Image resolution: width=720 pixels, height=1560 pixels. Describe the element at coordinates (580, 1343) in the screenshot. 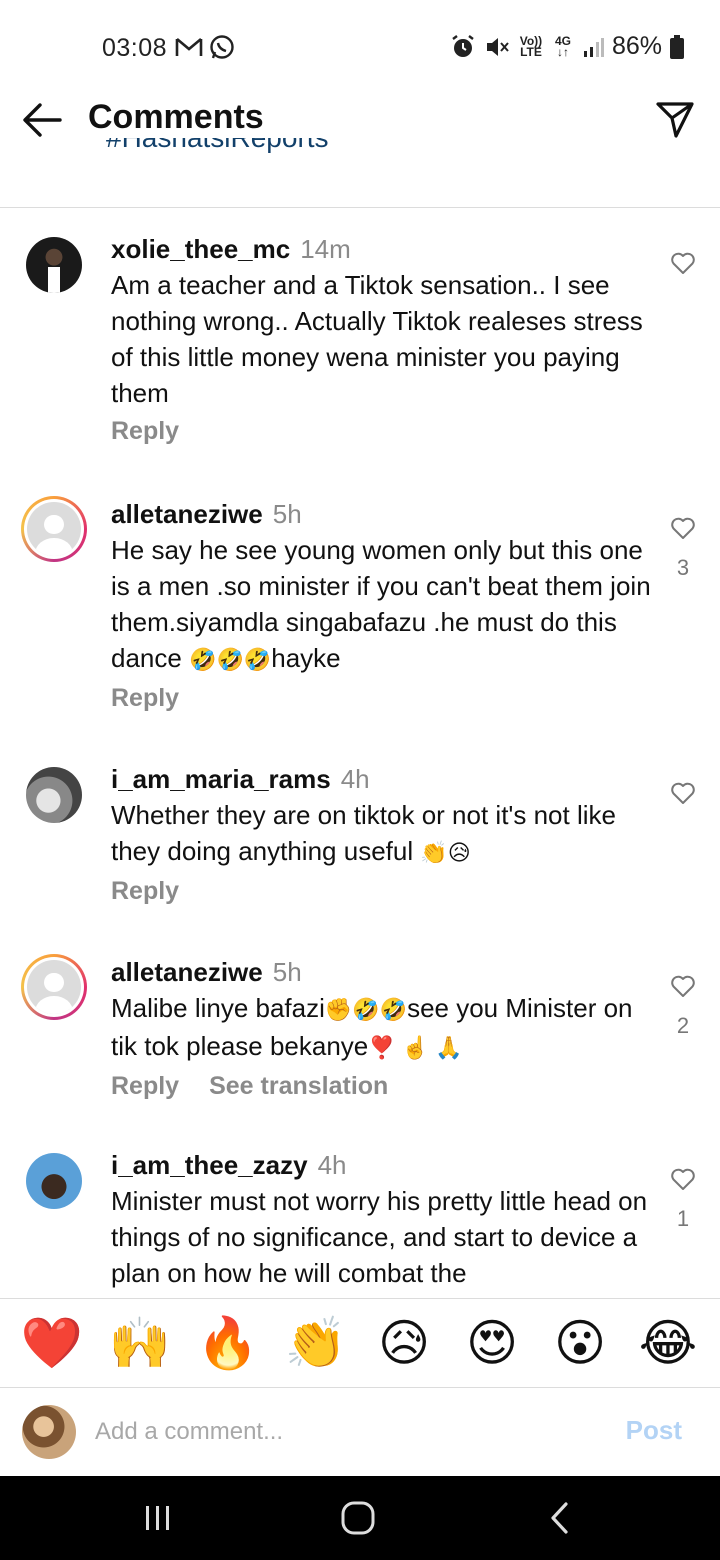

I see `reaction-surprised: 😮` at that location.